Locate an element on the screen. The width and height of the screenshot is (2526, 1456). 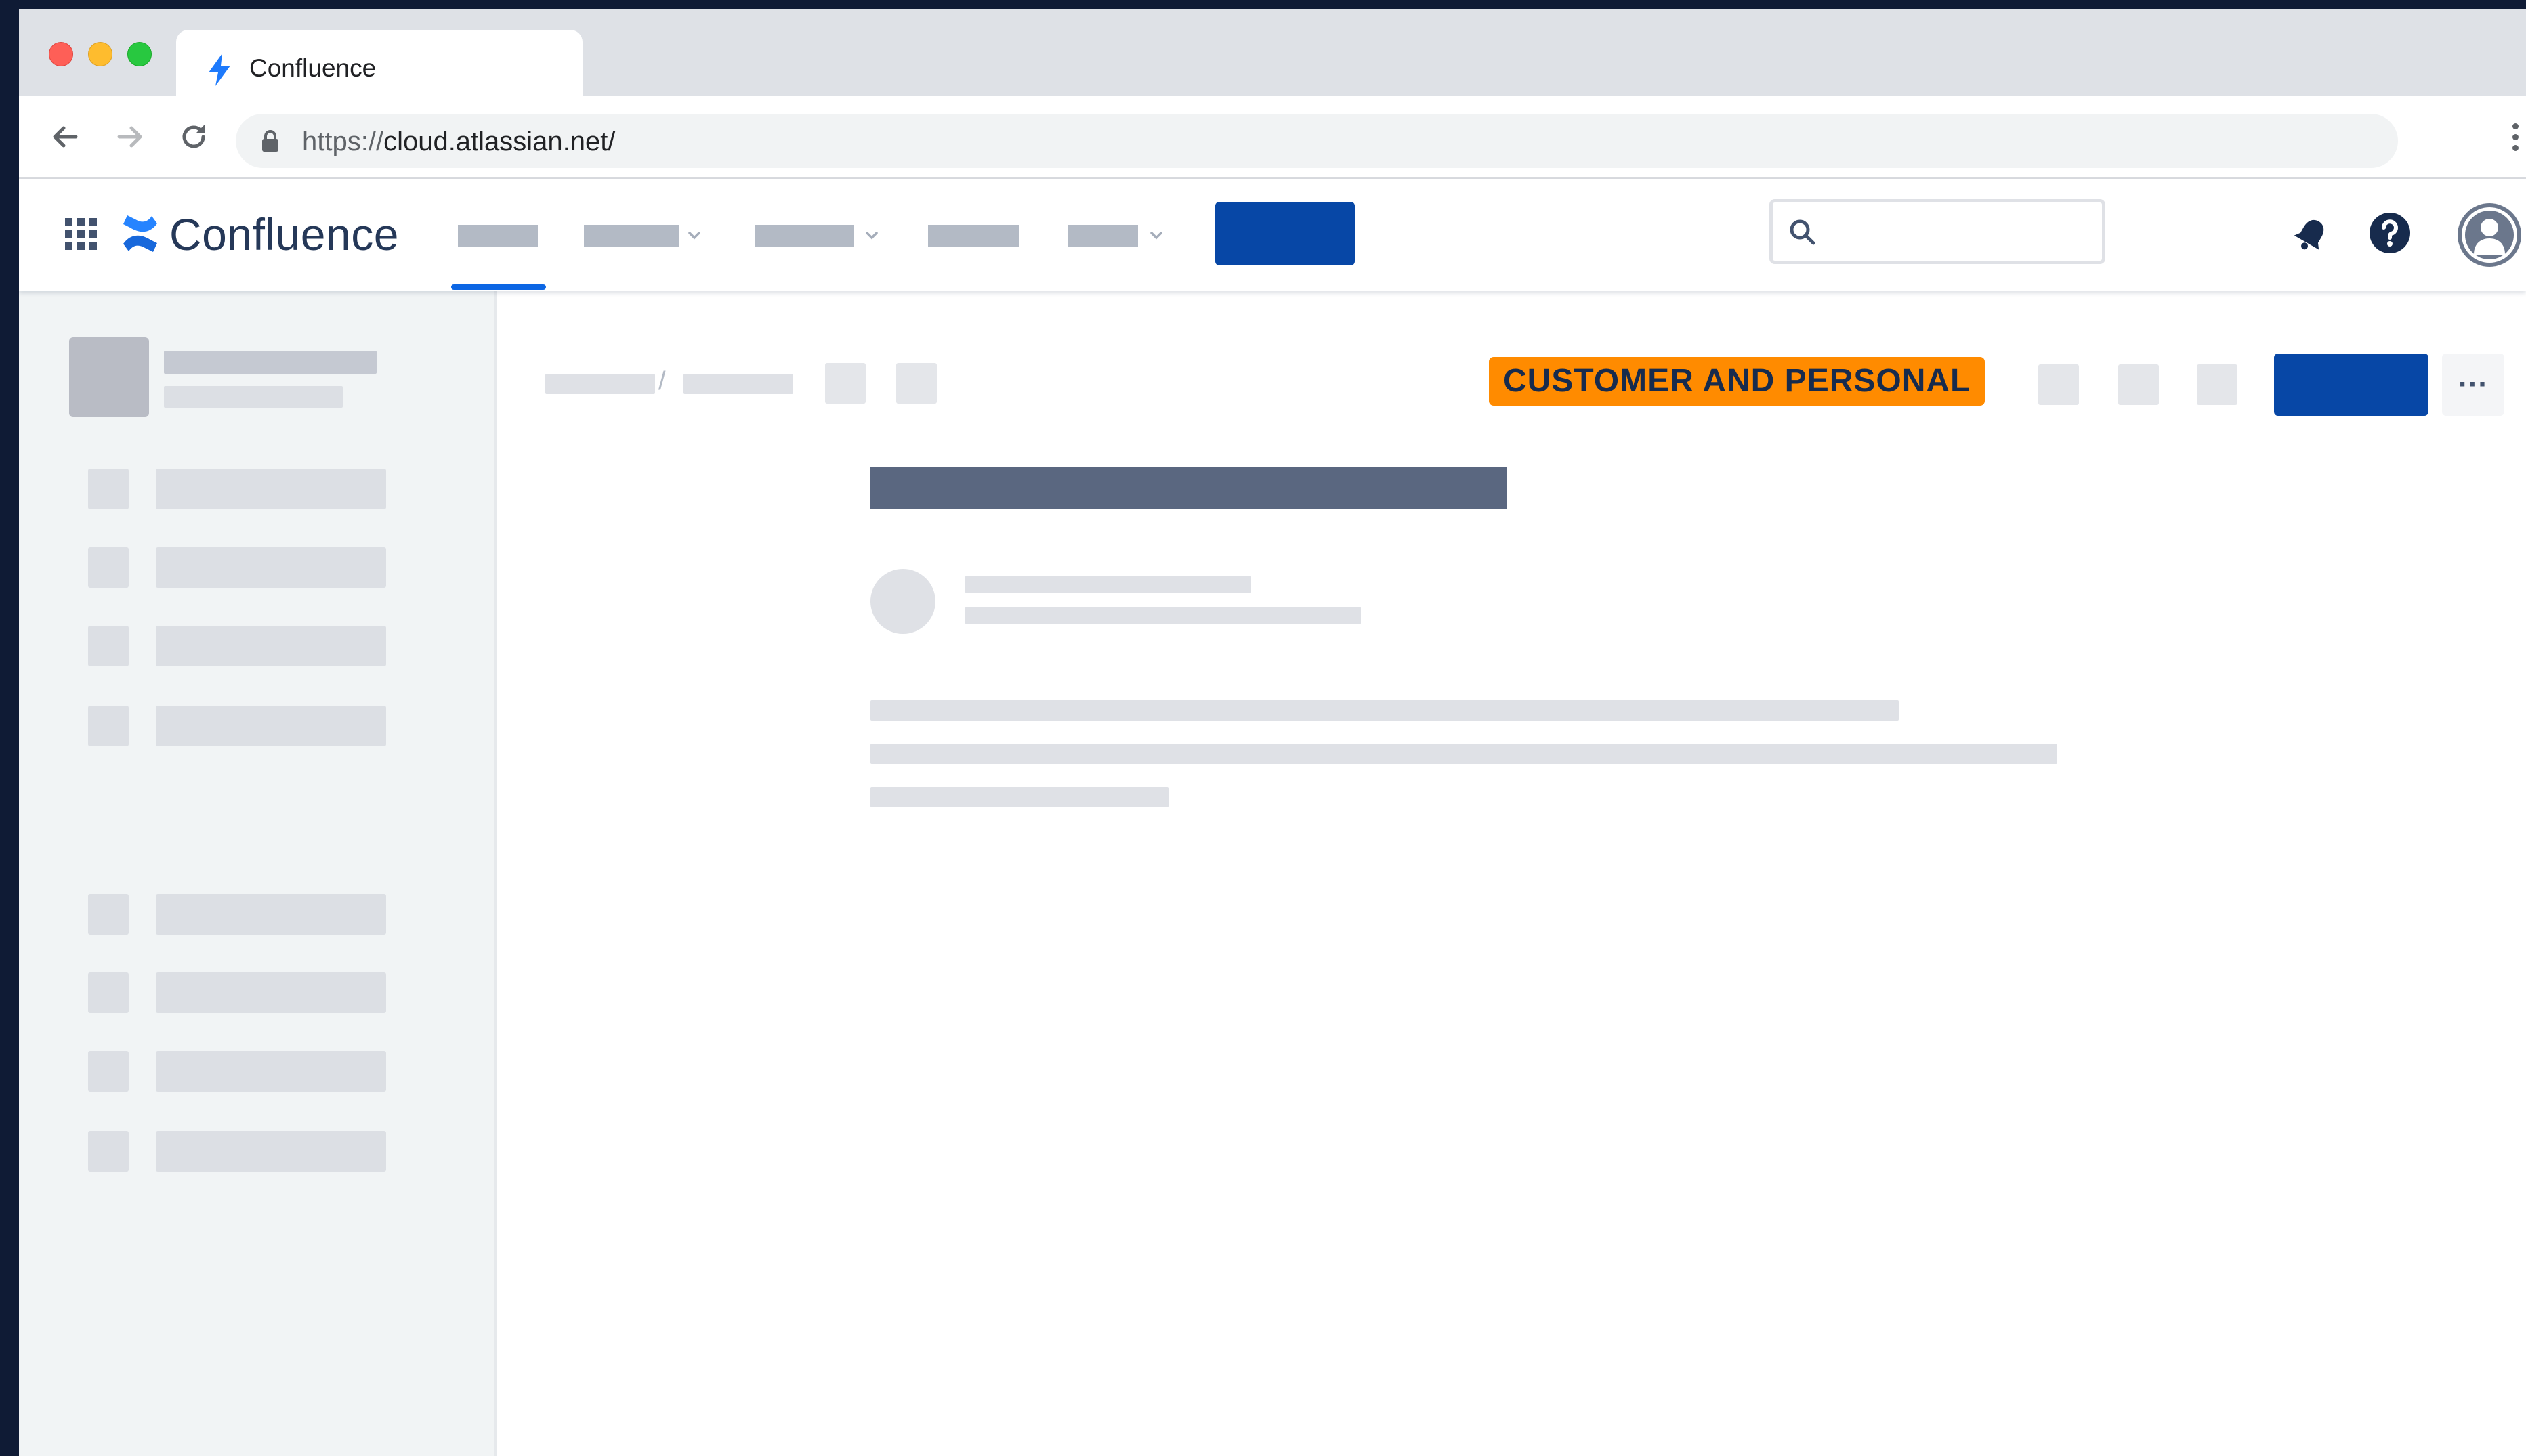
create-button is located at coordinates (1285, 233).